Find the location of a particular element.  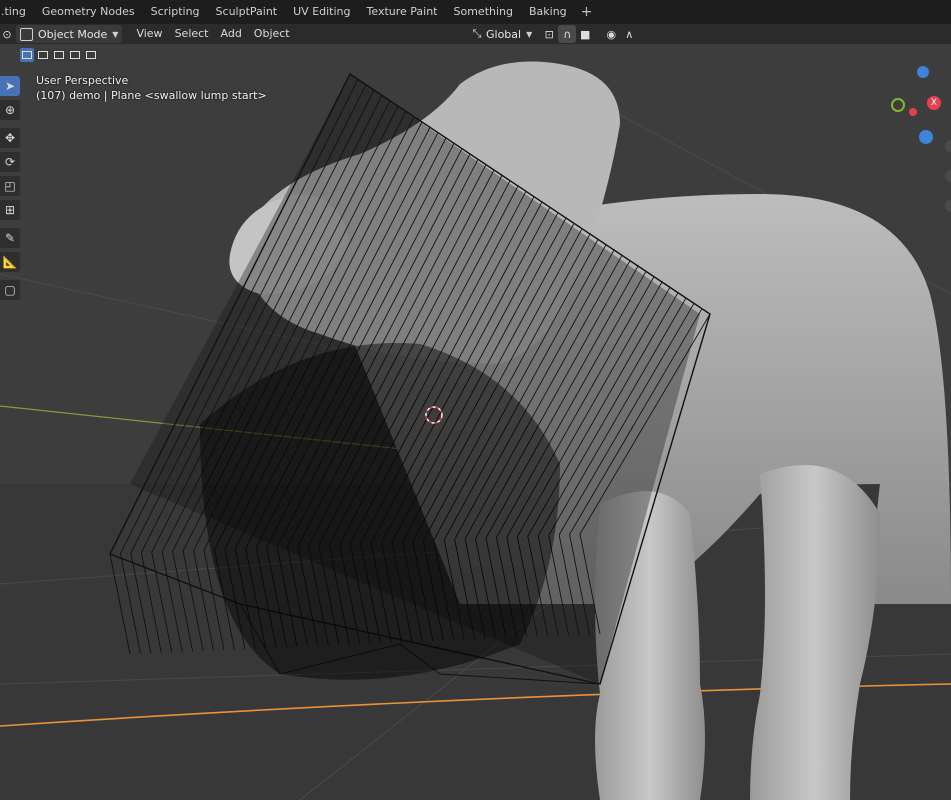

transform-tool-icon: ⊞ is located at coordinates (10, 210).